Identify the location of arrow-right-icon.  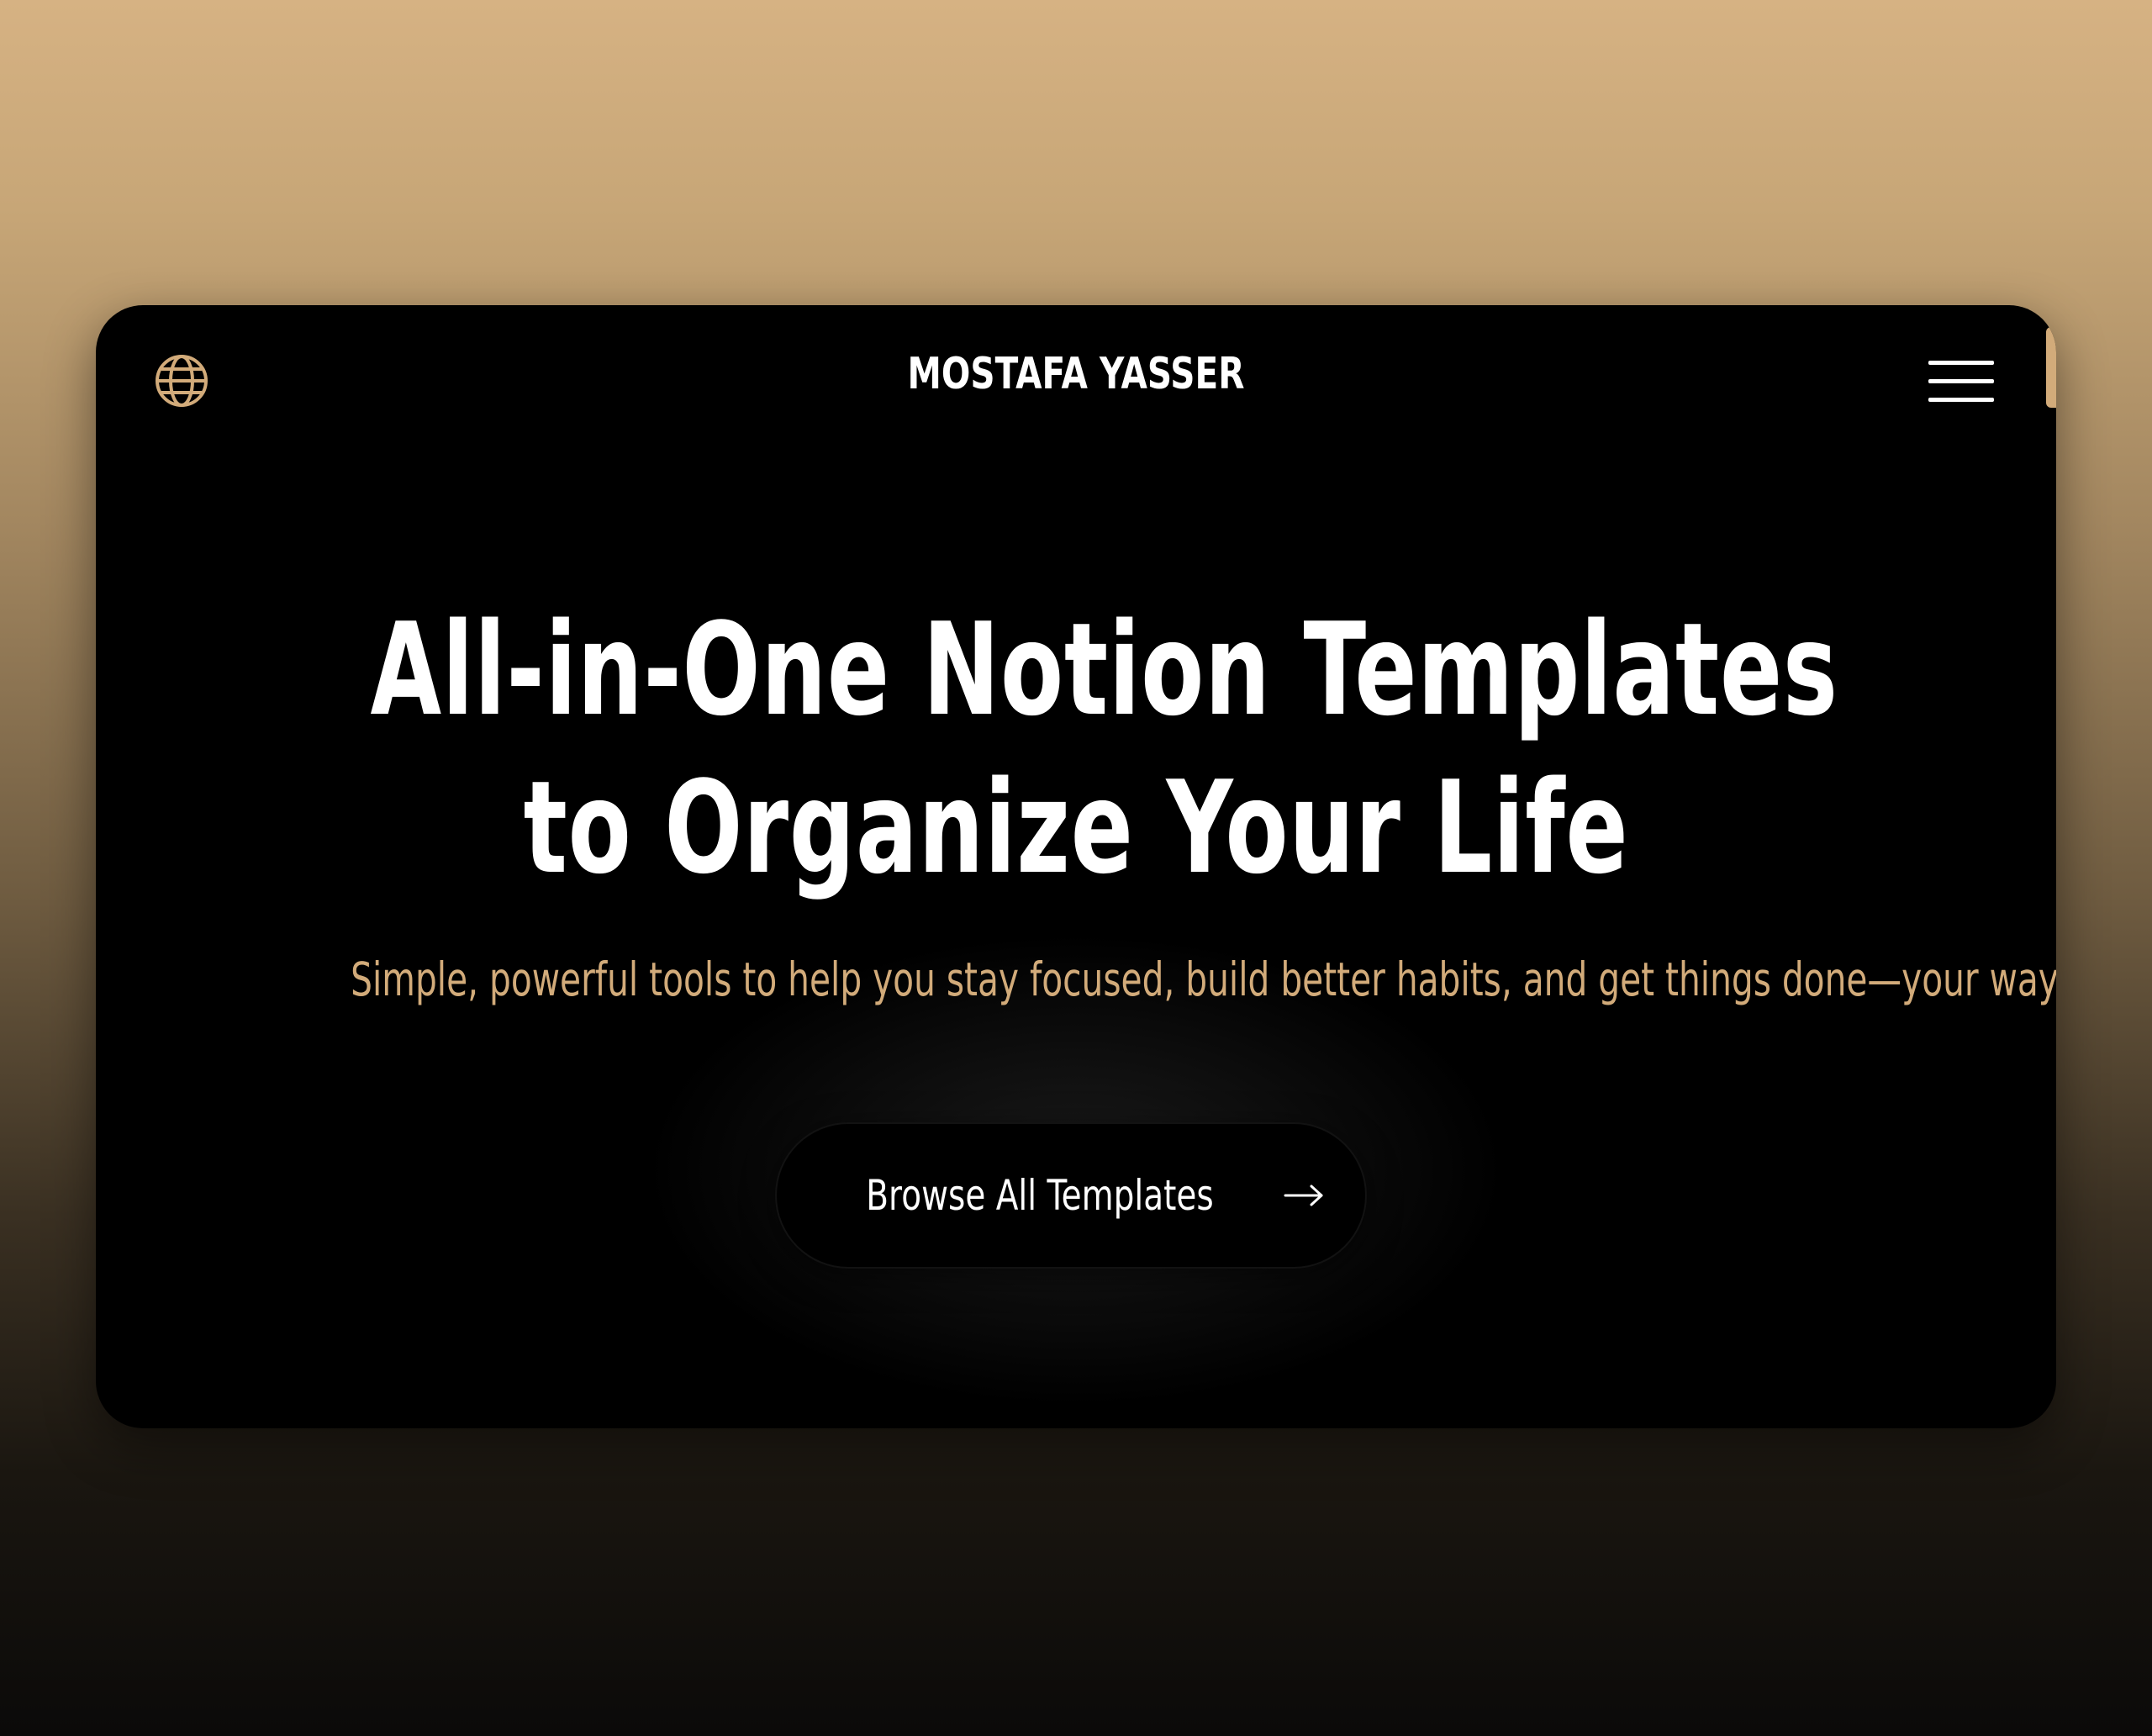
(1303, 1195).